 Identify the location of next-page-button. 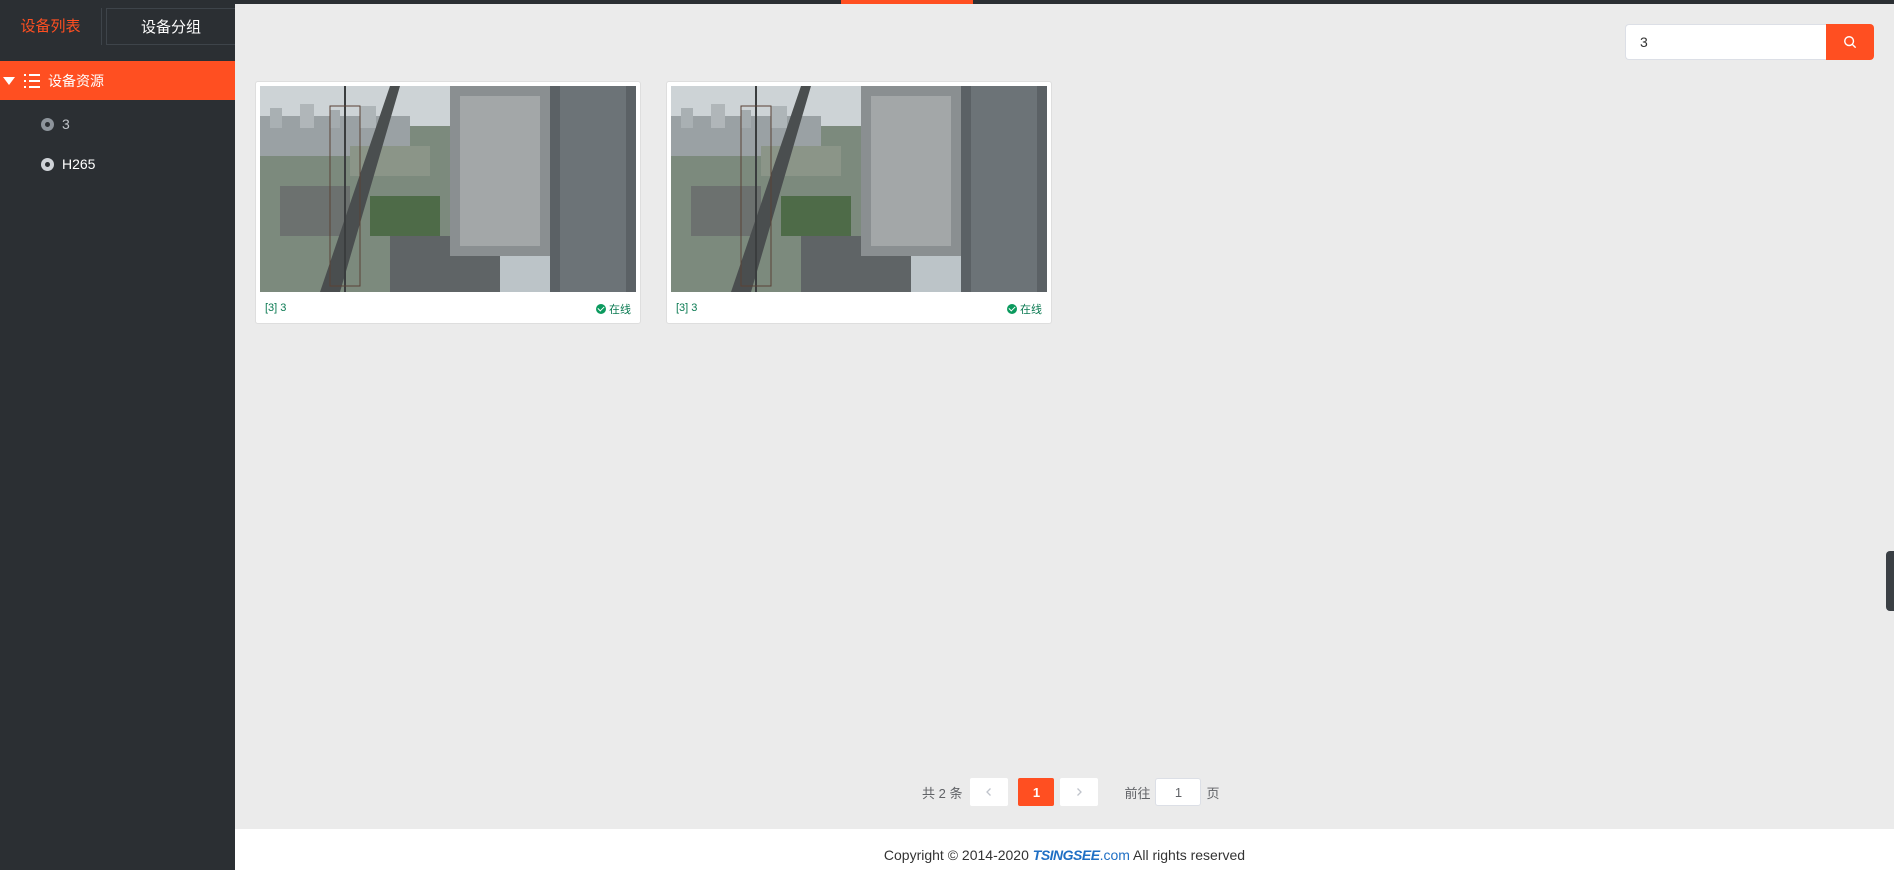
(1079, 792).